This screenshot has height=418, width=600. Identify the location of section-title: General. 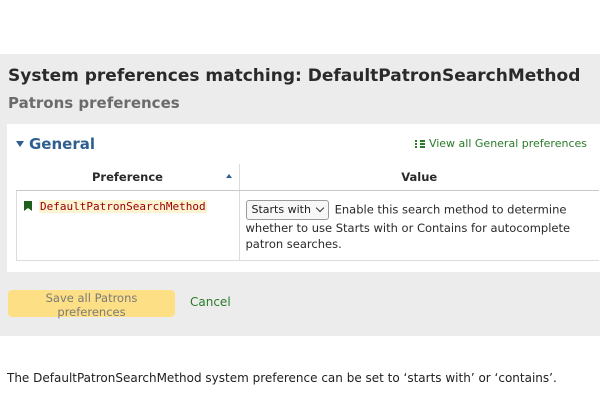
(62, 144).